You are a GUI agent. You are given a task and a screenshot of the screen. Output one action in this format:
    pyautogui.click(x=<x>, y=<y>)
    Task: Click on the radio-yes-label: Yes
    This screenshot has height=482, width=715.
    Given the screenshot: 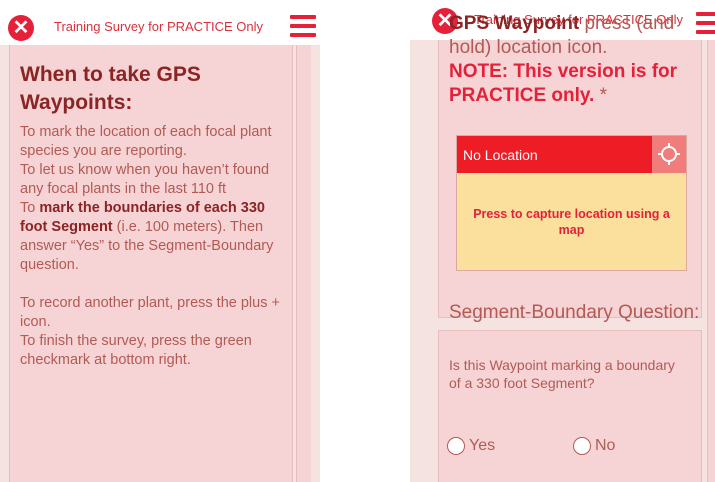 What is the action you would take?
    pyautogui.click(x=482, y=445)
    